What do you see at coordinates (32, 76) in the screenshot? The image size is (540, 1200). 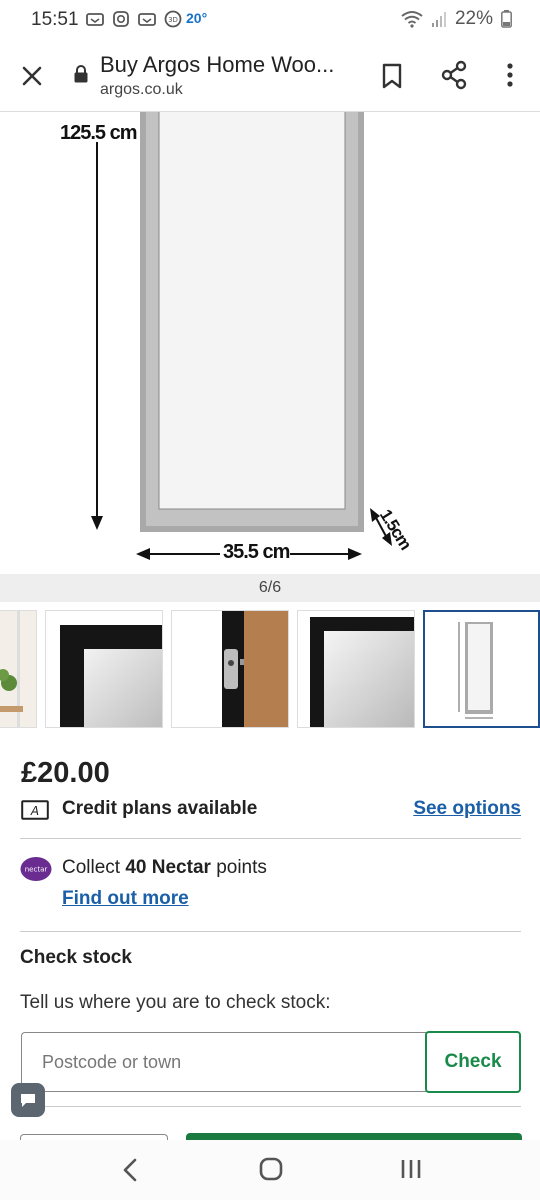 I see `close-icon` at bounding box center [32, 76].